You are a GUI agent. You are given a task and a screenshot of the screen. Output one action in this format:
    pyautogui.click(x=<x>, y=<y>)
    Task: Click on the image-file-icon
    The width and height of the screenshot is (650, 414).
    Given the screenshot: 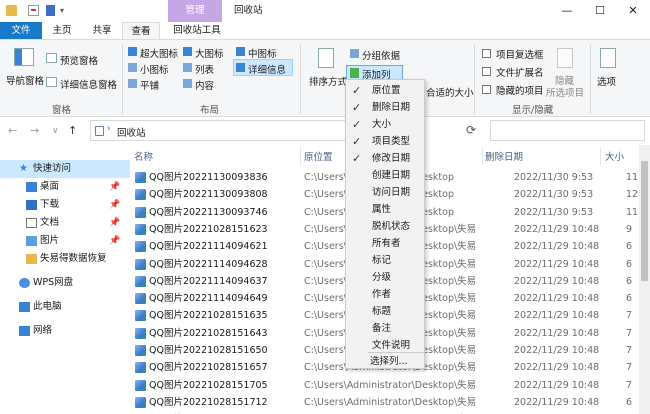 What is the action you would take?
    pyautogui.click(x=140, y=299)
    